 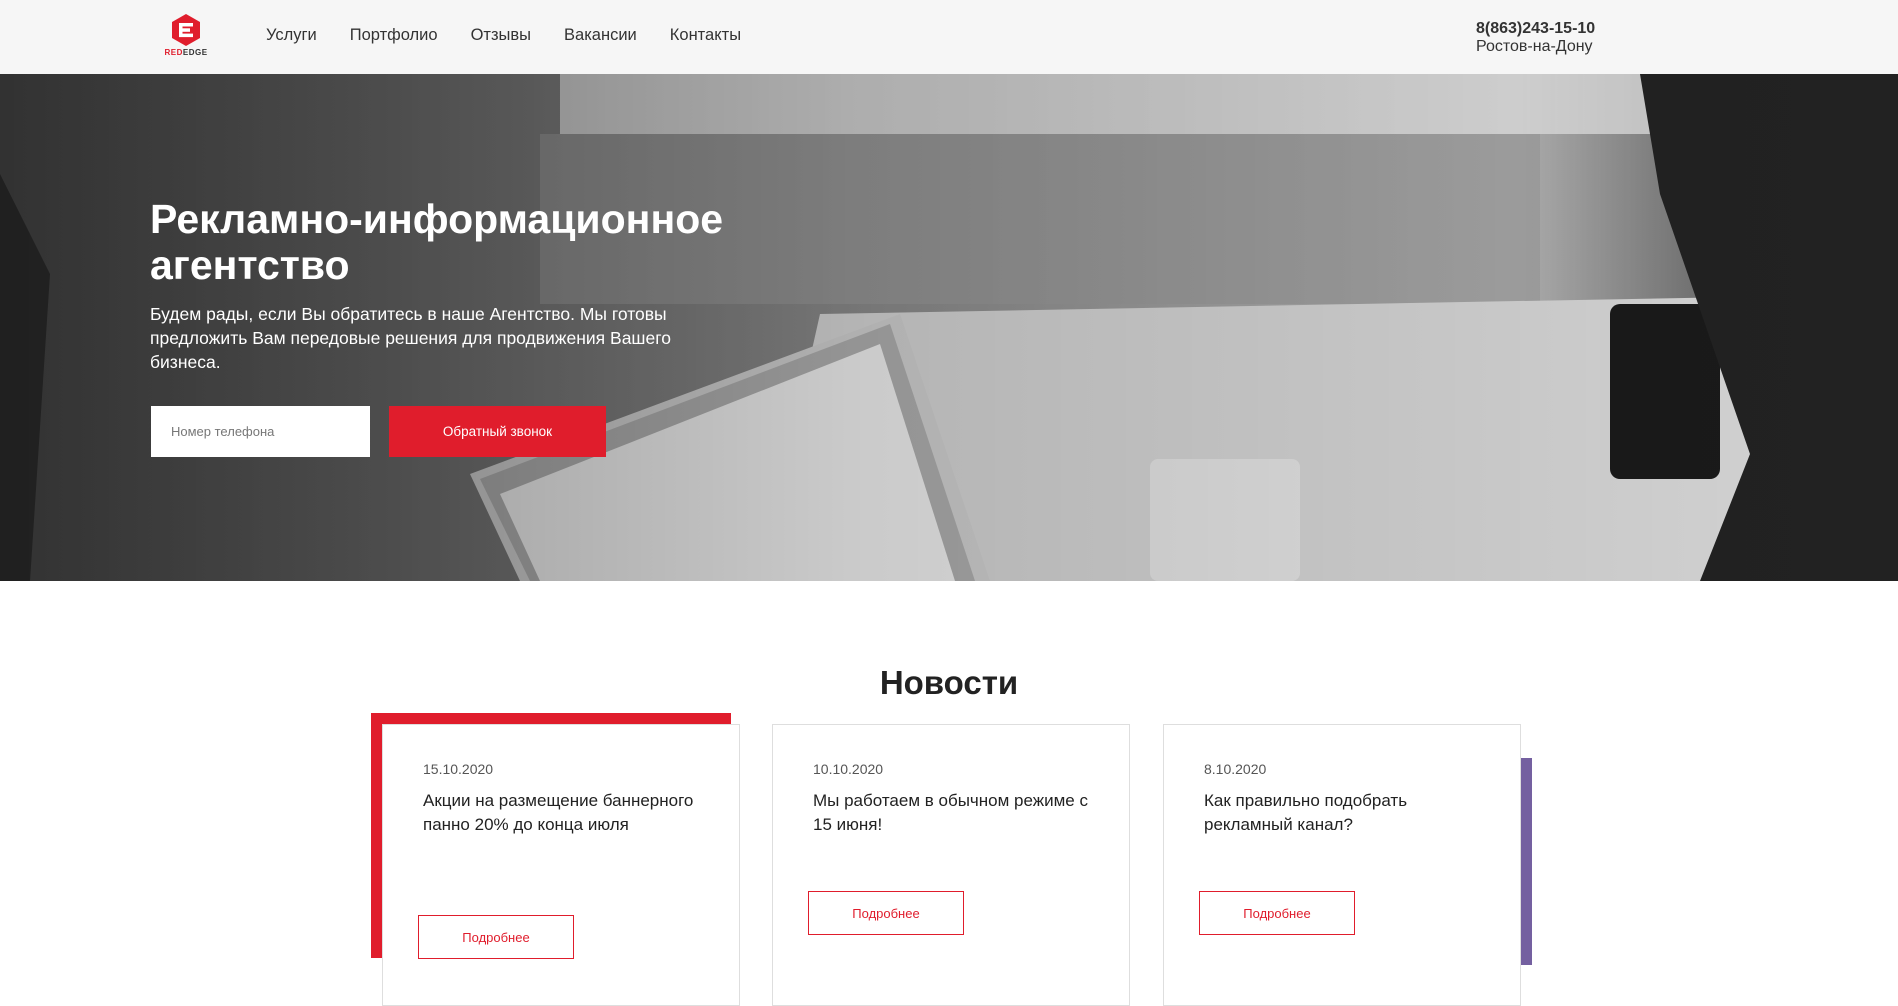 What do you see at coordinates (1235, 769) in the screenshot?
I see `news-date: 8.10.2020` at bounding box center [1235, 769].